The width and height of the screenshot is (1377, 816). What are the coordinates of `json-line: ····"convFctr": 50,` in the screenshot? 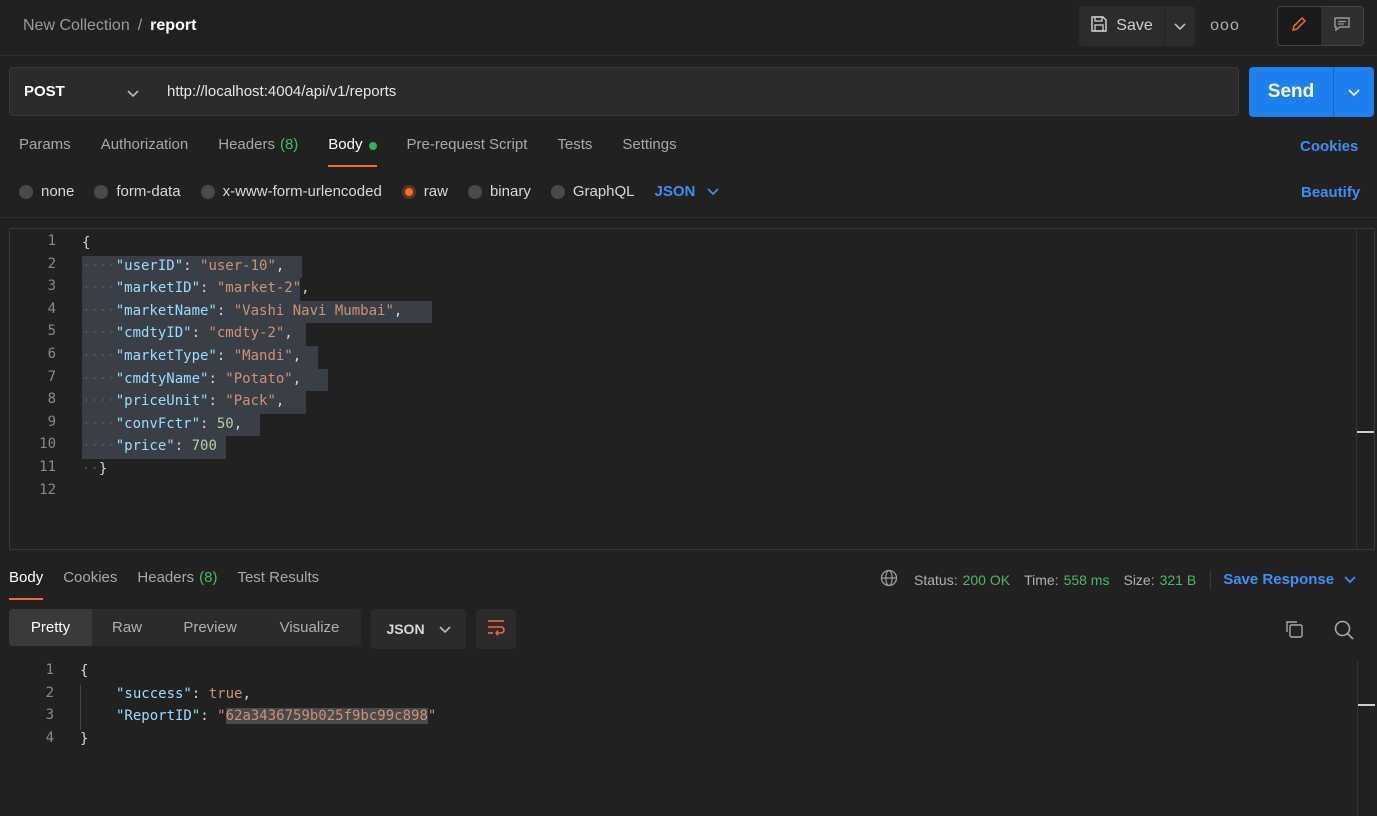 It's located at (162, 424).